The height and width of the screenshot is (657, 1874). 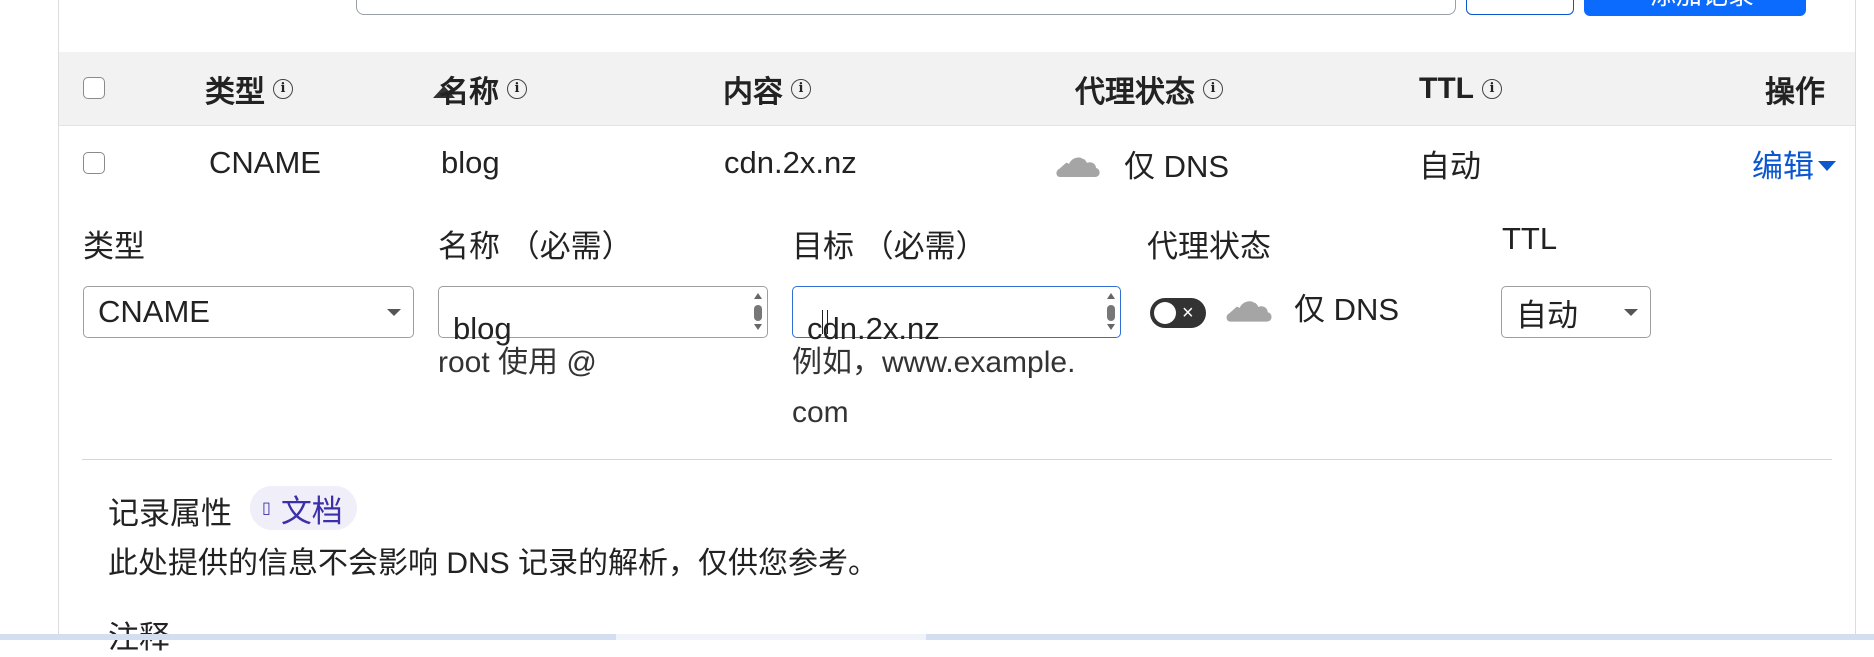 What do you see at coordinates (535, 246) in the screenshot?
I see `form-name-label: 名称 （必需）` at bounding box center [535, 246].